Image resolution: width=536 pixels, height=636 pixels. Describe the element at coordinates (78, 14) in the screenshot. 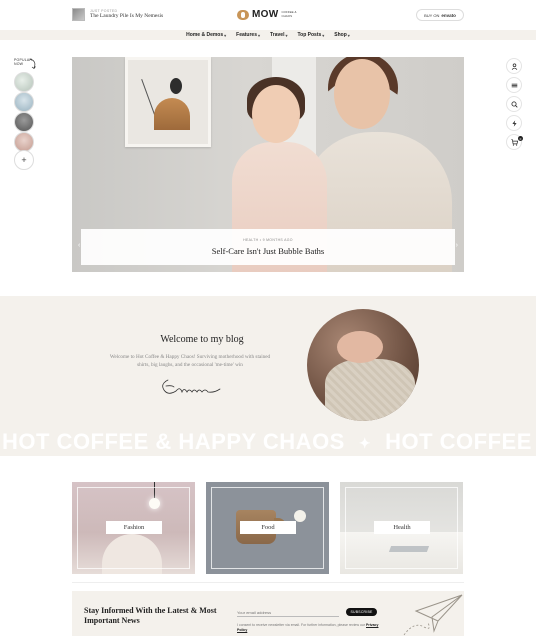

I see `recent-post-thumbnail` at that location.